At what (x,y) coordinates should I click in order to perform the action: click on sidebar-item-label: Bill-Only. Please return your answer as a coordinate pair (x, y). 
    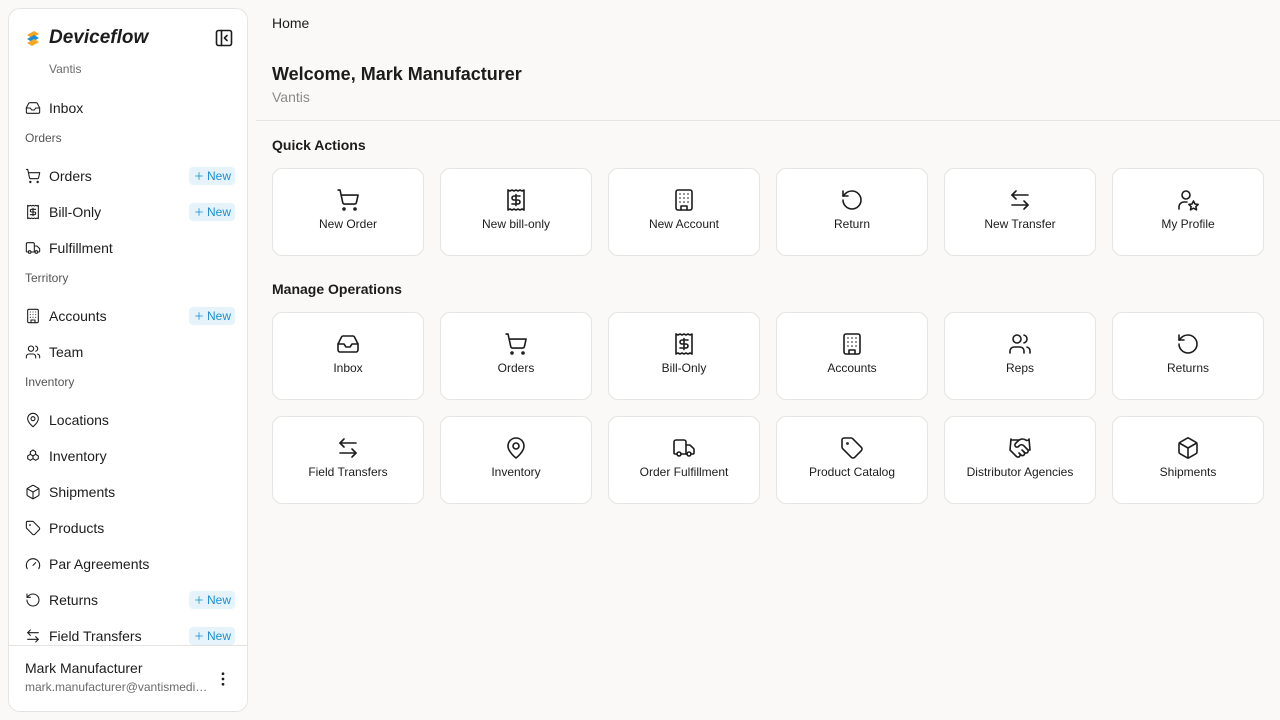
    Looking at the image, I should click on (75, 212).